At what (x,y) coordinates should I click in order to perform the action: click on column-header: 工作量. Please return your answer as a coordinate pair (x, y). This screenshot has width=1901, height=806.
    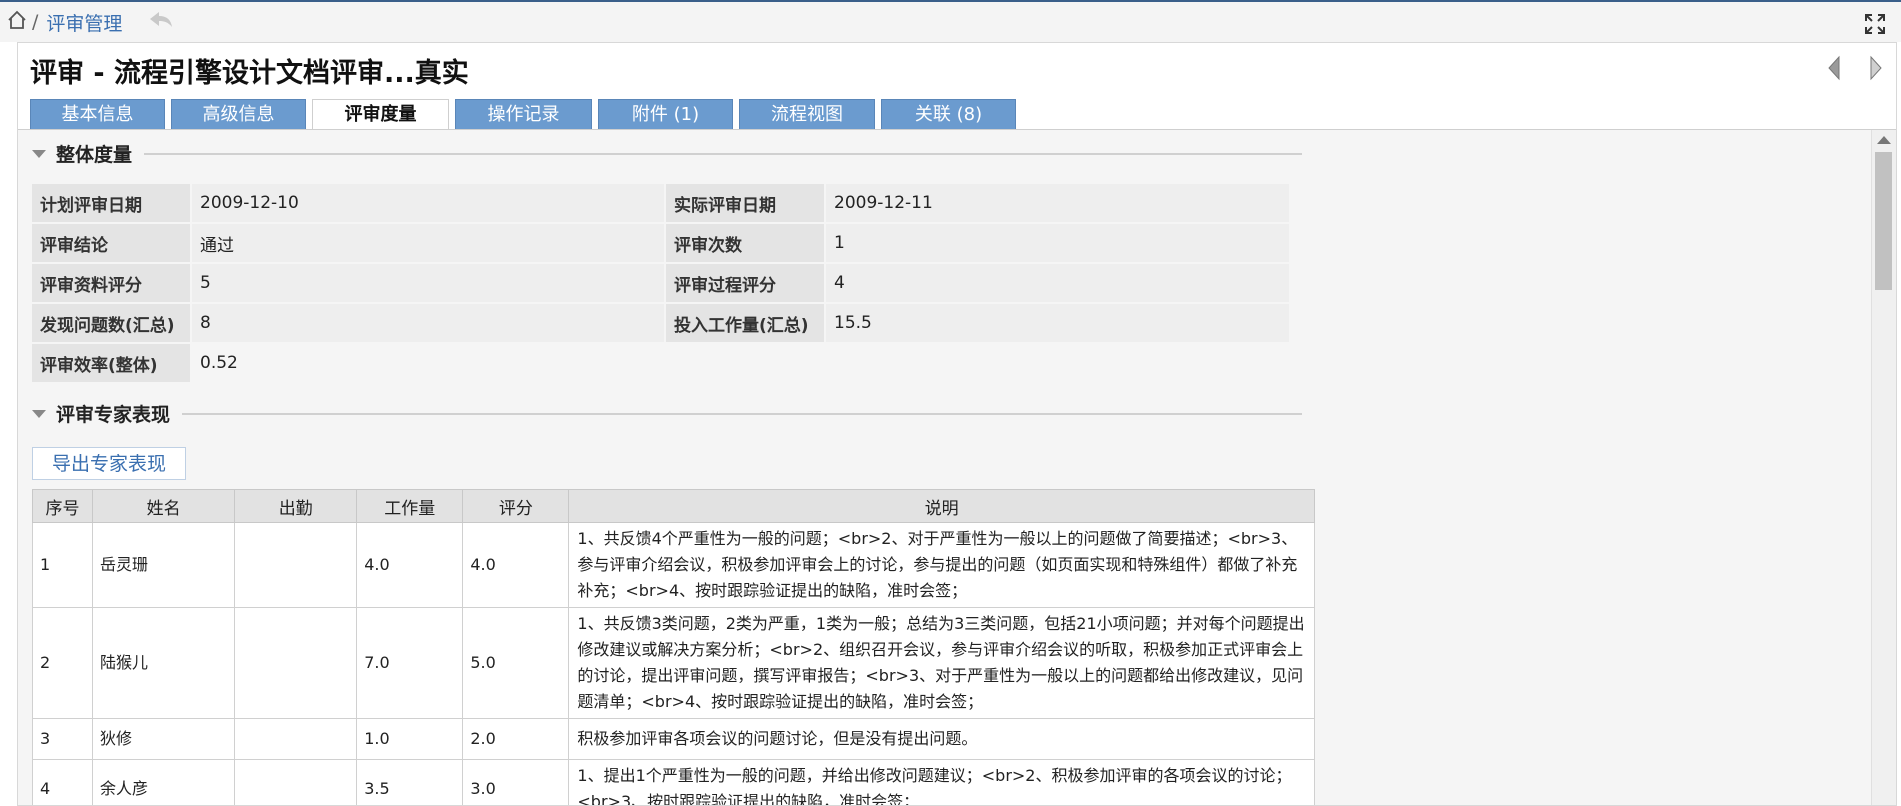
    Looking at the image, I should click on (410, 506).